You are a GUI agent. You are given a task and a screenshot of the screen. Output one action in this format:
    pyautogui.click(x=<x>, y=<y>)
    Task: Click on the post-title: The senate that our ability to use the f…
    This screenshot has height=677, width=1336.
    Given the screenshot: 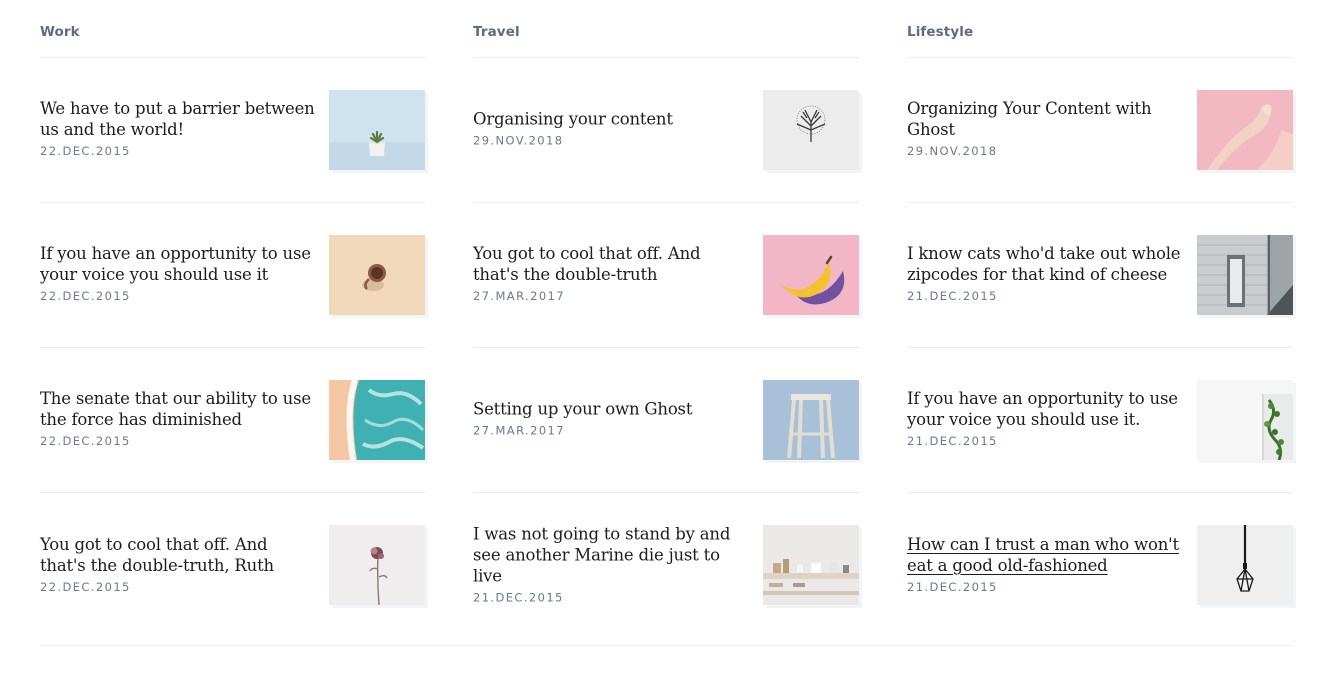 What is the action you would take?
    pyautogui.click(x=177, y=409)
    